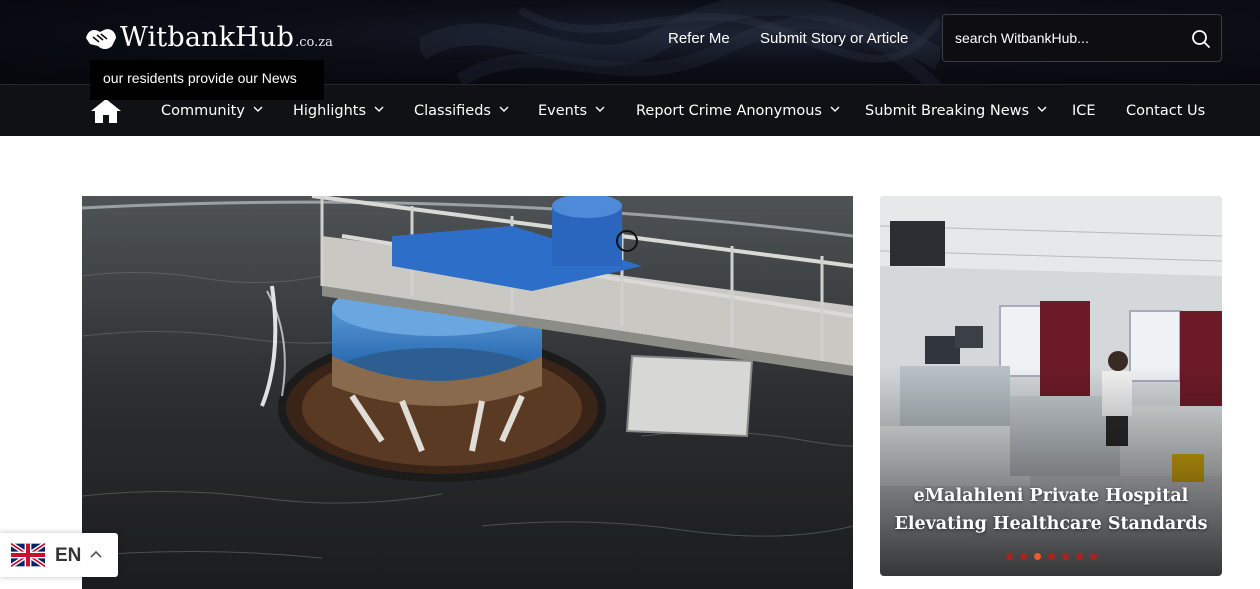  Describe the element at coordinates (330, 111) in the screenshot. I see `nav-item-label: Highlights` at that location.